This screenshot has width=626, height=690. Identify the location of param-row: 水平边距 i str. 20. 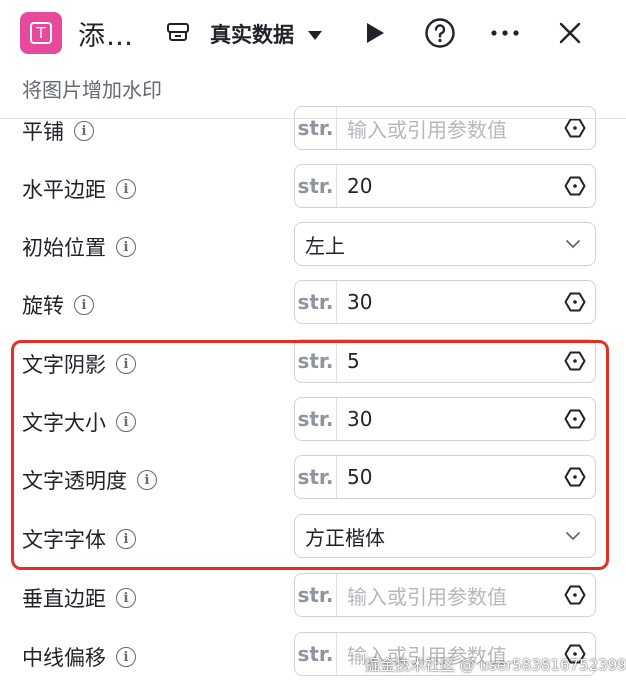
(313, 189).